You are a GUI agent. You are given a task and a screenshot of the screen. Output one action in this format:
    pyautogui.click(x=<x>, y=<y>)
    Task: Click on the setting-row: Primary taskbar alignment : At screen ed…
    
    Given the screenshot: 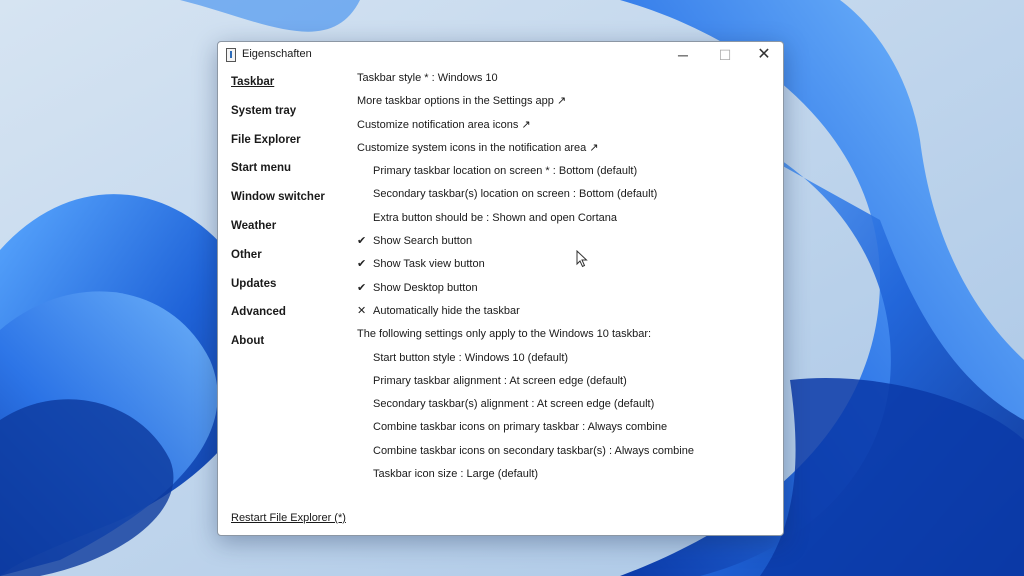 What is the action you would take?
    pyautogui.click(x=565, y=385)
    